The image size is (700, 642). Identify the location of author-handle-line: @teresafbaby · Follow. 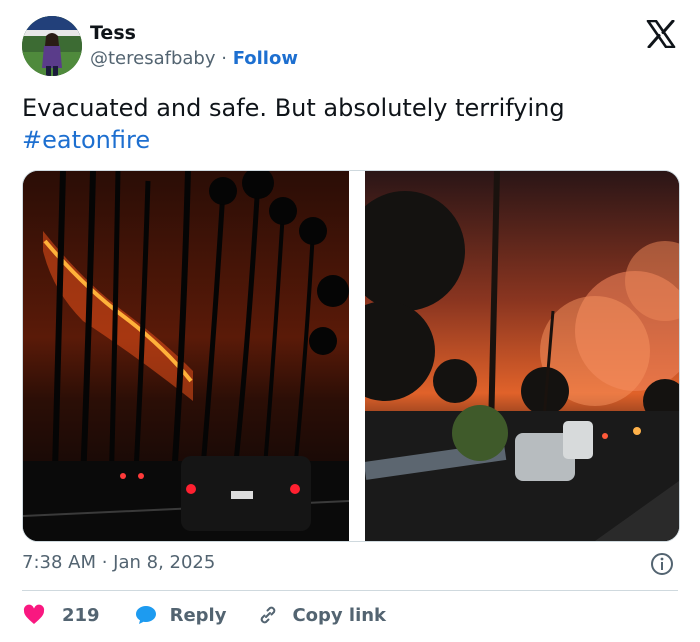
(194, 58).